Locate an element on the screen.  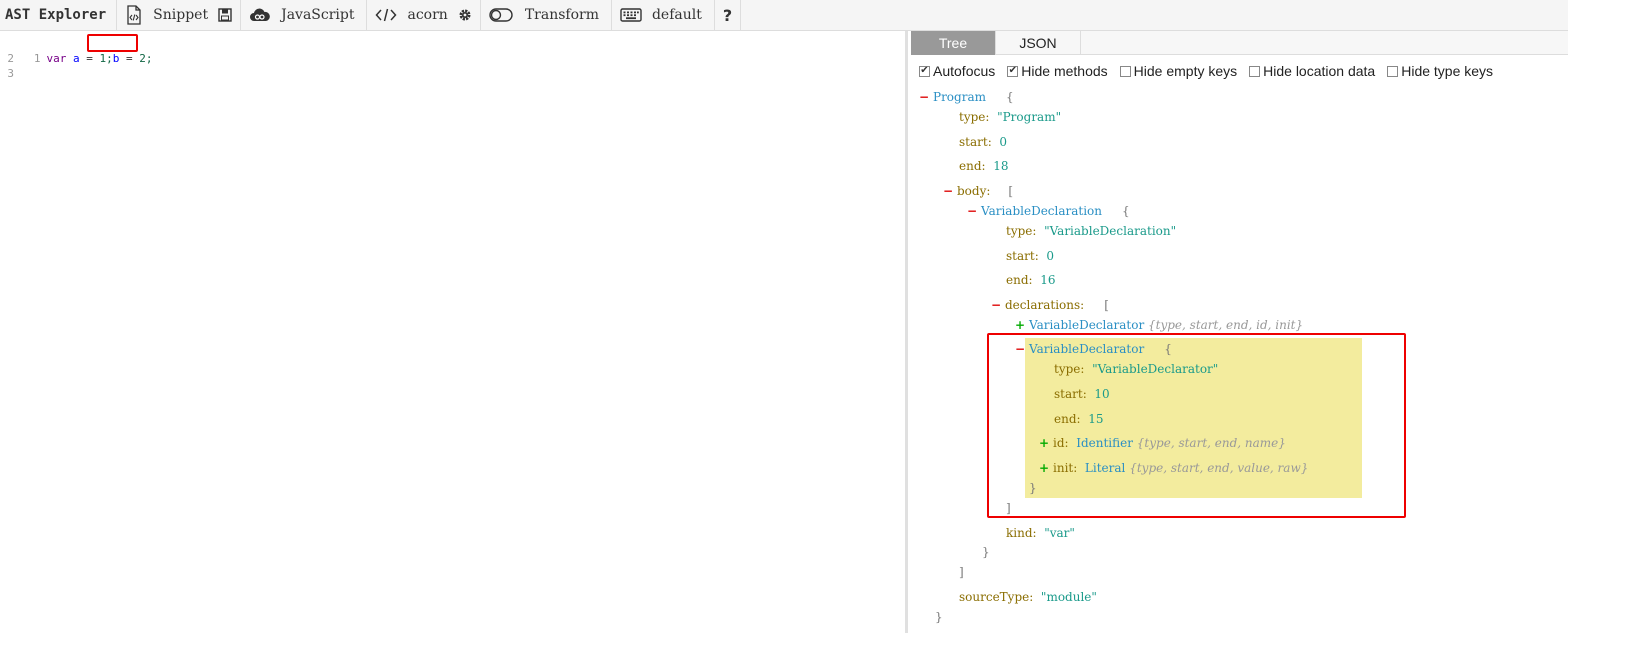
code-line: 3 is located at coordinates (10, 73).